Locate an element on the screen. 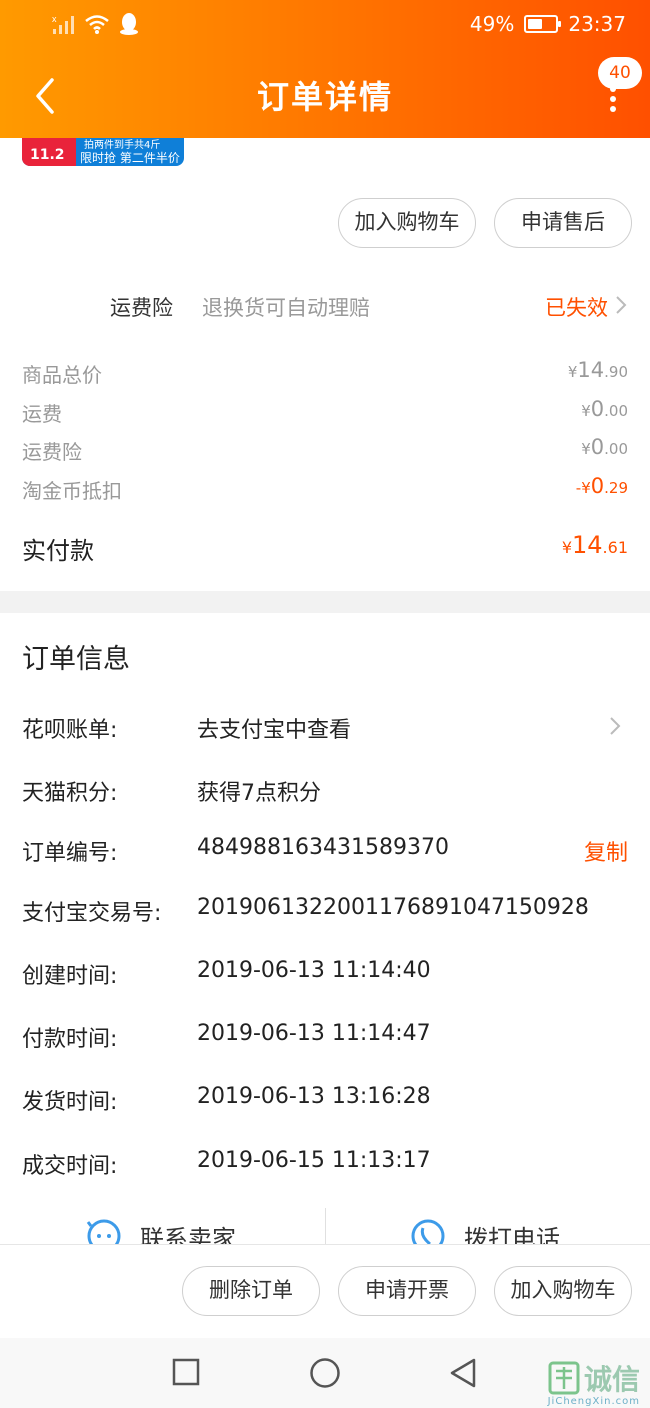 The height and width of the screenshot is (1408, 650). huabei-link: 去支付宝中查看 is located at coordinates (274, 728).